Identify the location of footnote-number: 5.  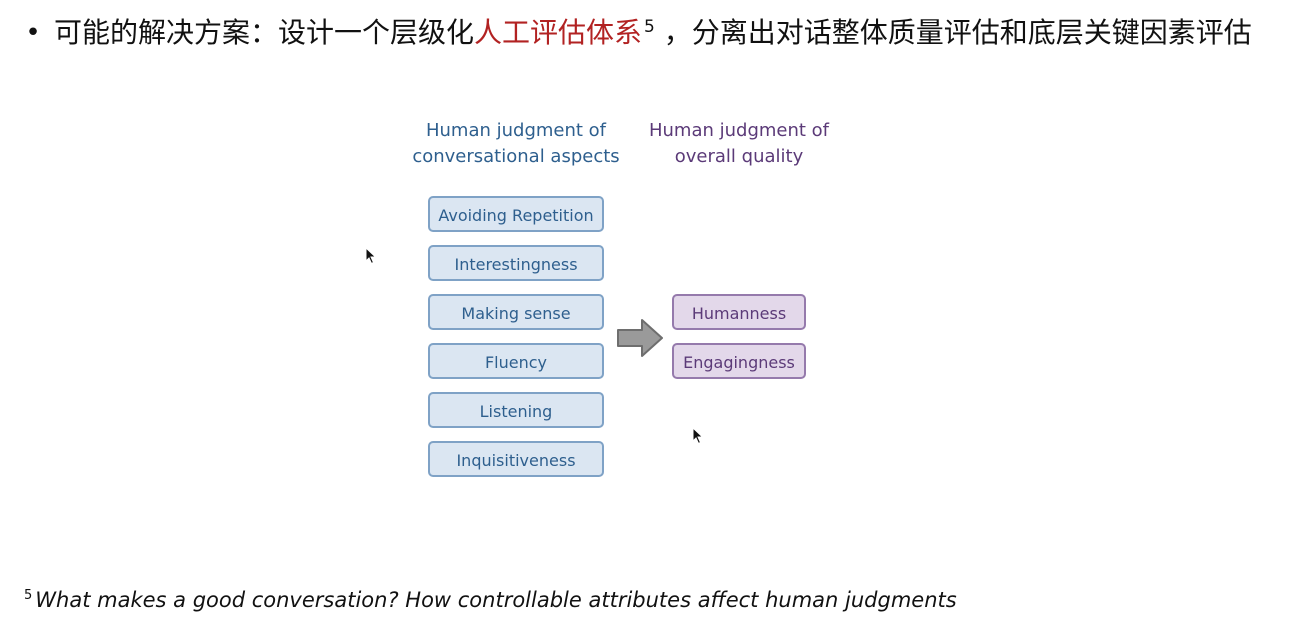
(28, 595).